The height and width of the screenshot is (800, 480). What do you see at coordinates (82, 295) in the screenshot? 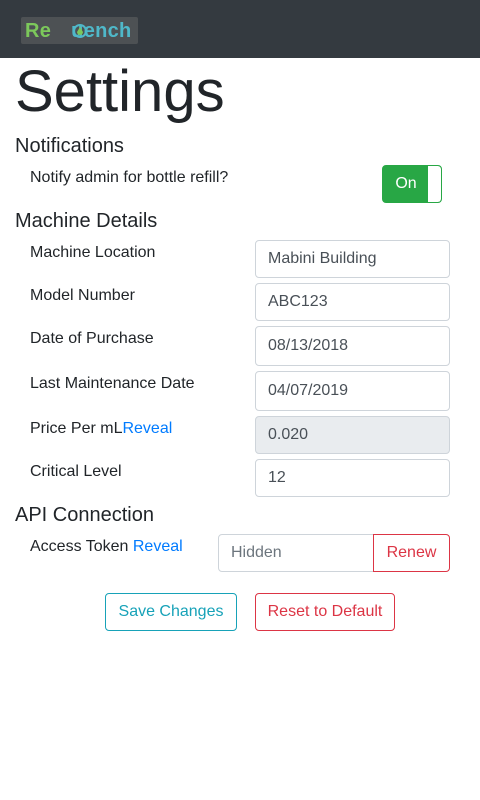
I see `model-number-label: Model Number` at bounding box center [82, 295].